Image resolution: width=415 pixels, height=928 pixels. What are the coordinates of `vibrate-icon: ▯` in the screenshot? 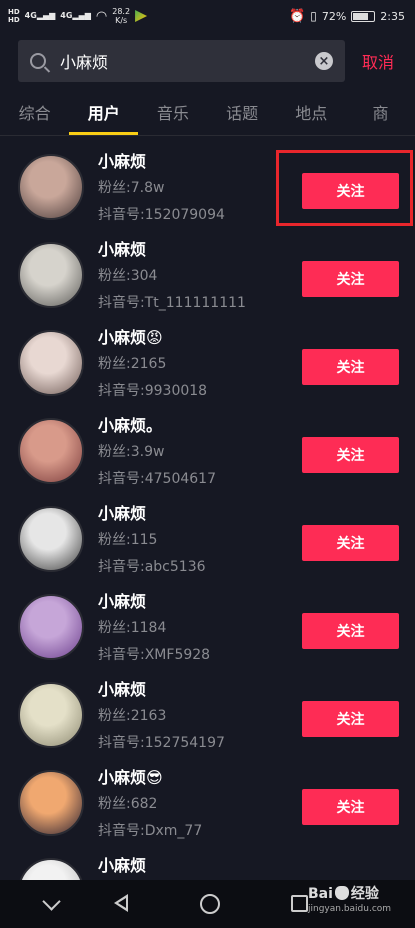 It's located at (313, 16).